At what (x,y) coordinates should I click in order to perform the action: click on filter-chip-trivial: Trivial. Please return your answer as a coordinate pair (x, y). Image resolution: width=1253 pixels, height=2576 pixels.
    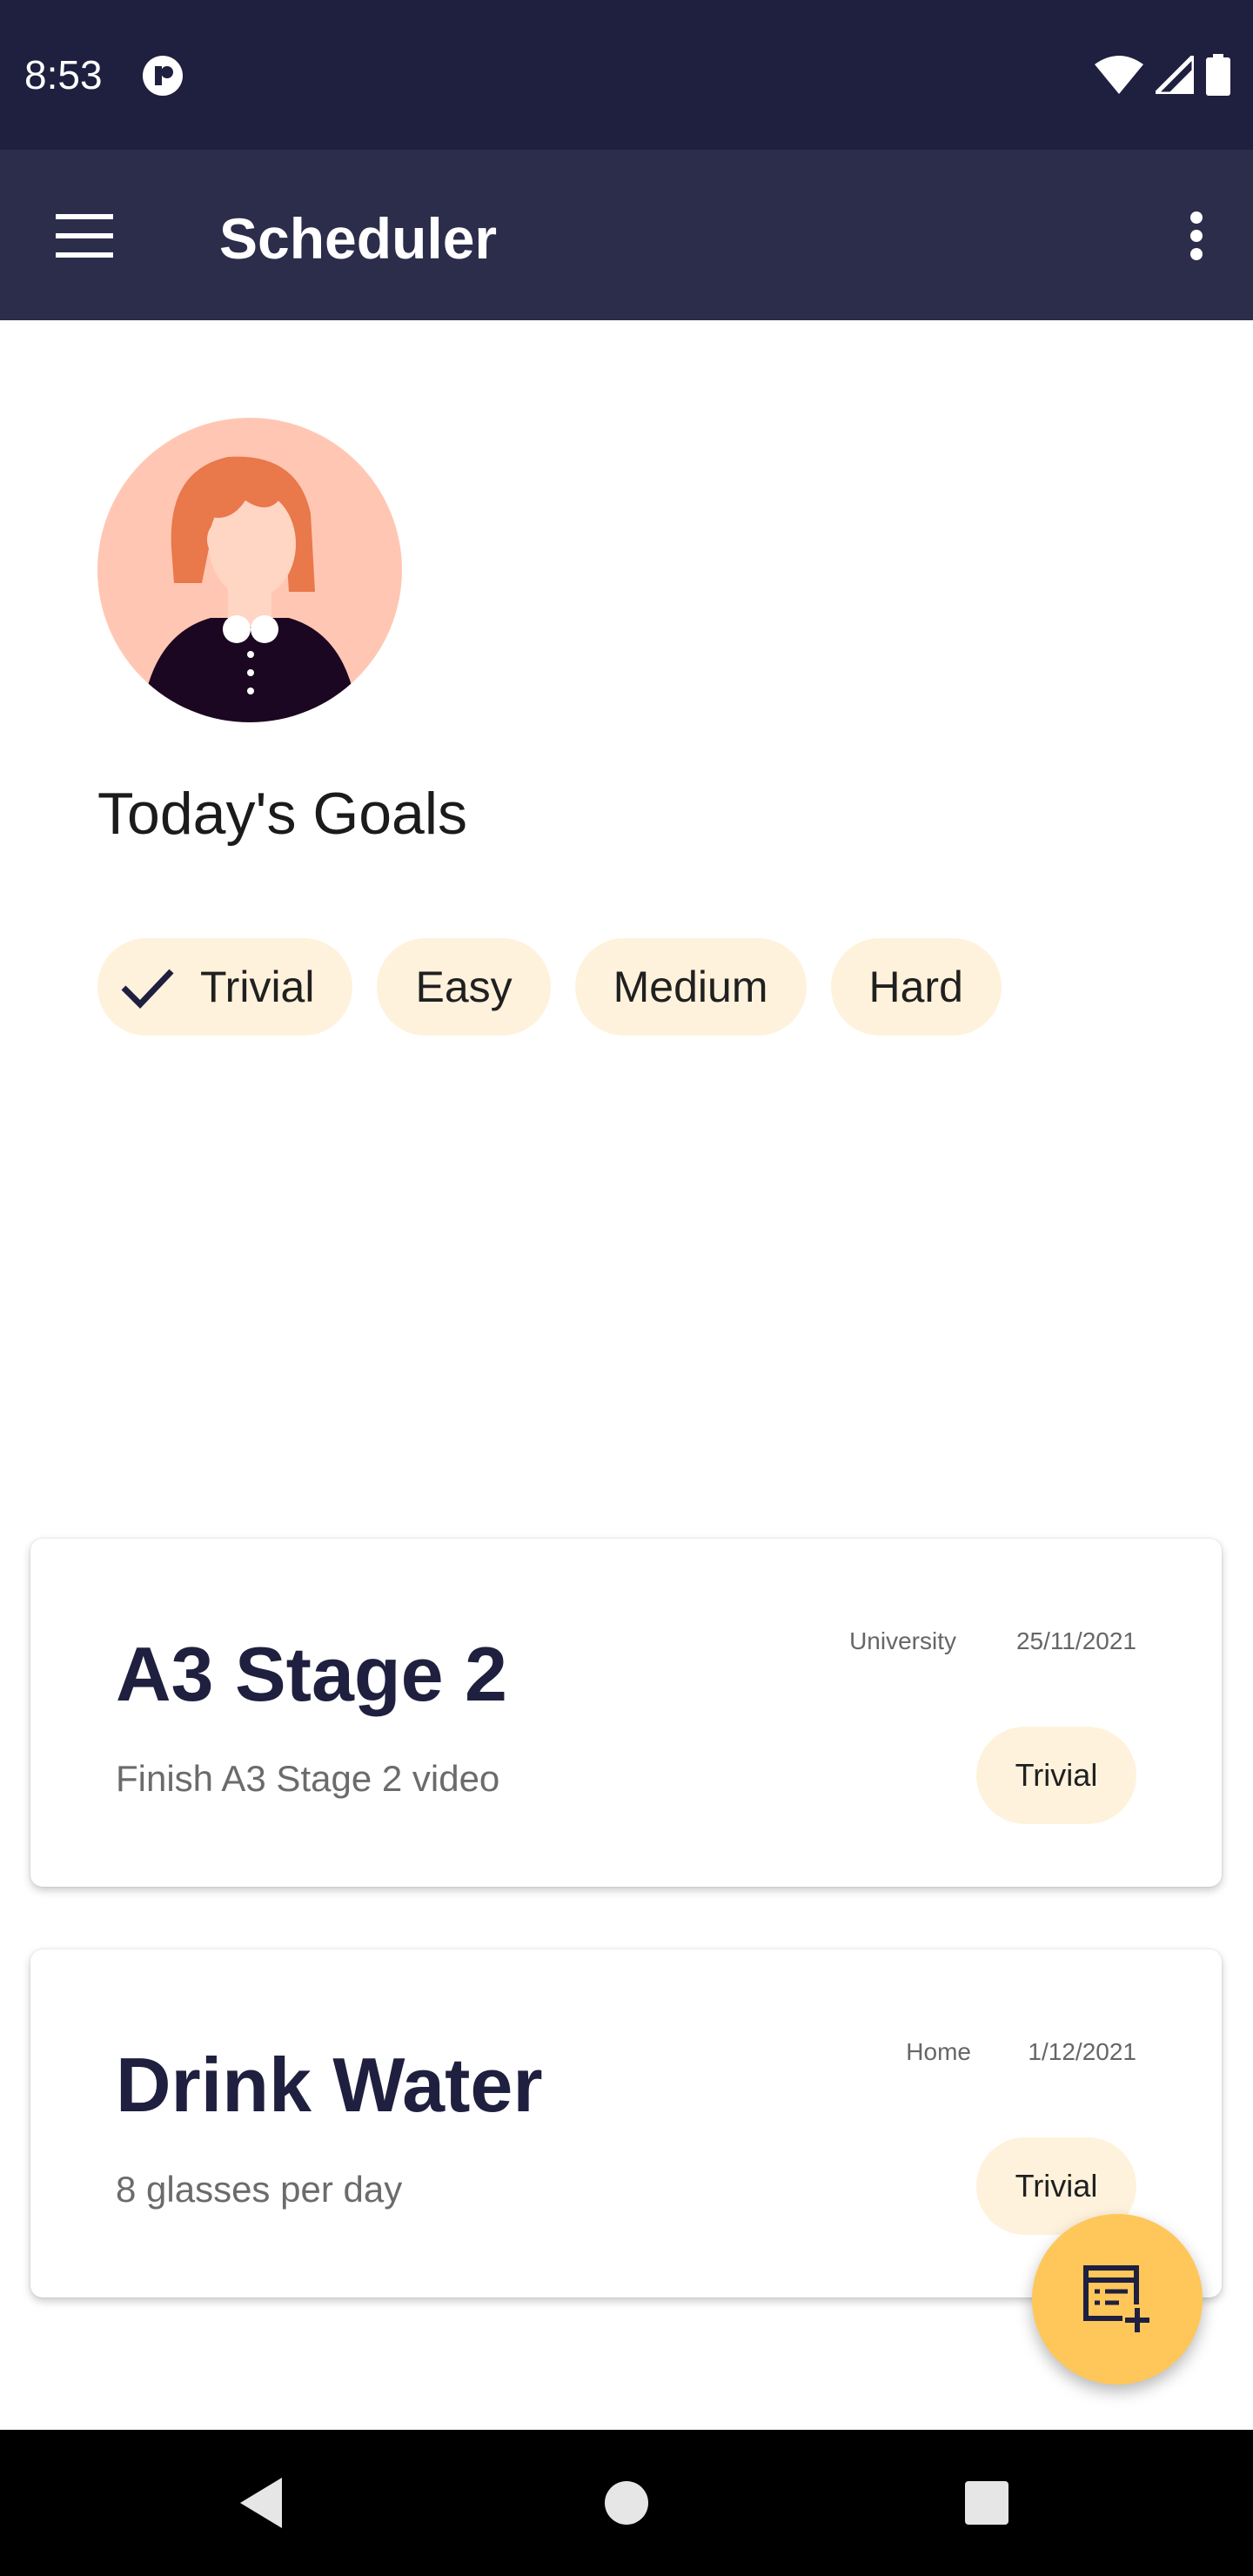
    Looking at the image, I should click on (225, 987).